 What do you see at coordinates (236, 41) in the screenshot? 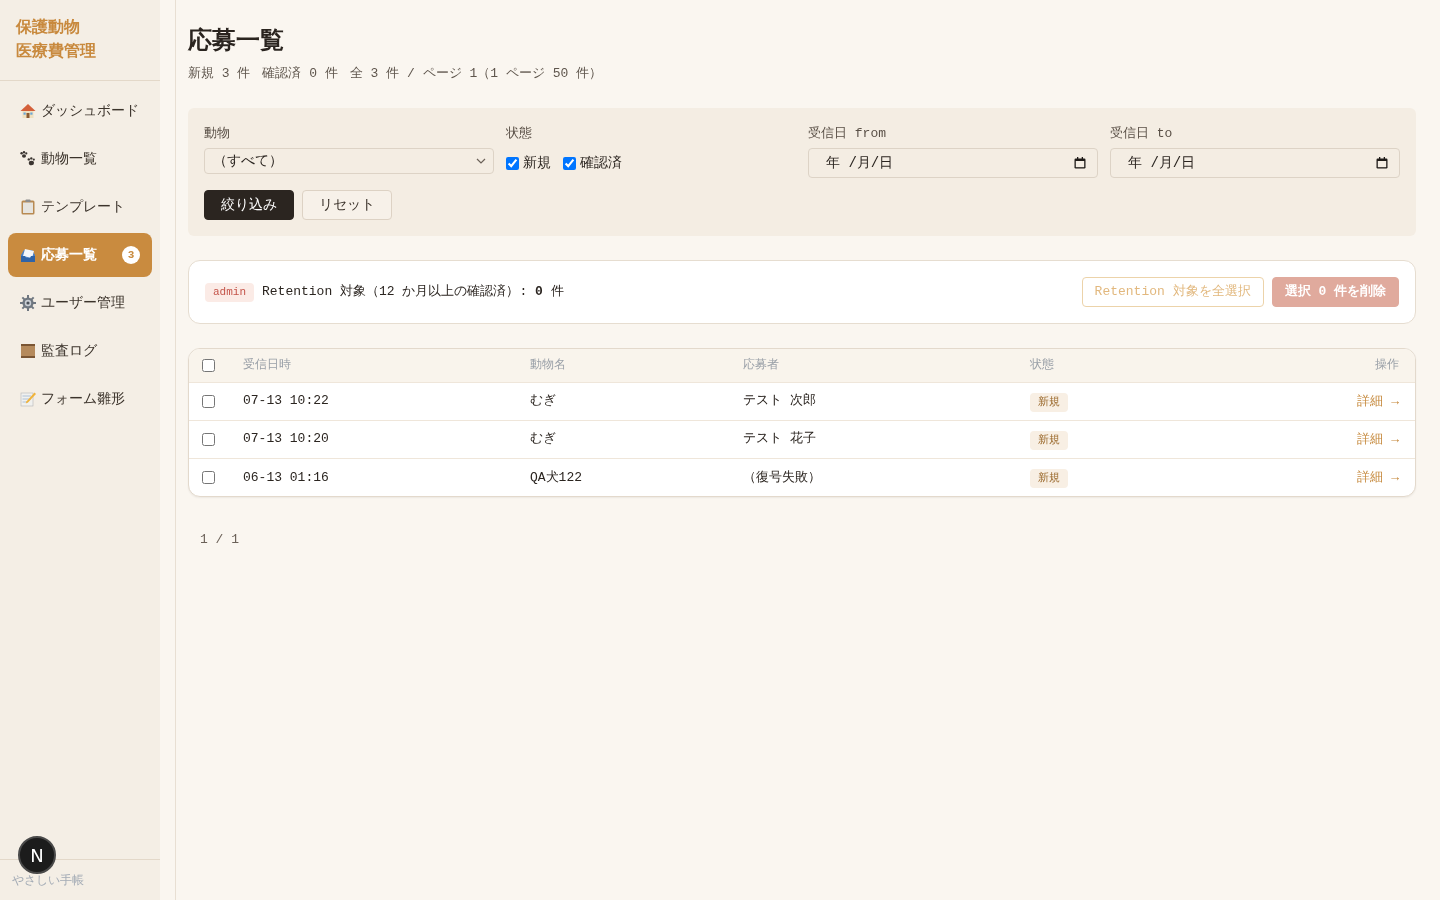
I see `page-title: 応募一覧` at bounding box center [236, 41].